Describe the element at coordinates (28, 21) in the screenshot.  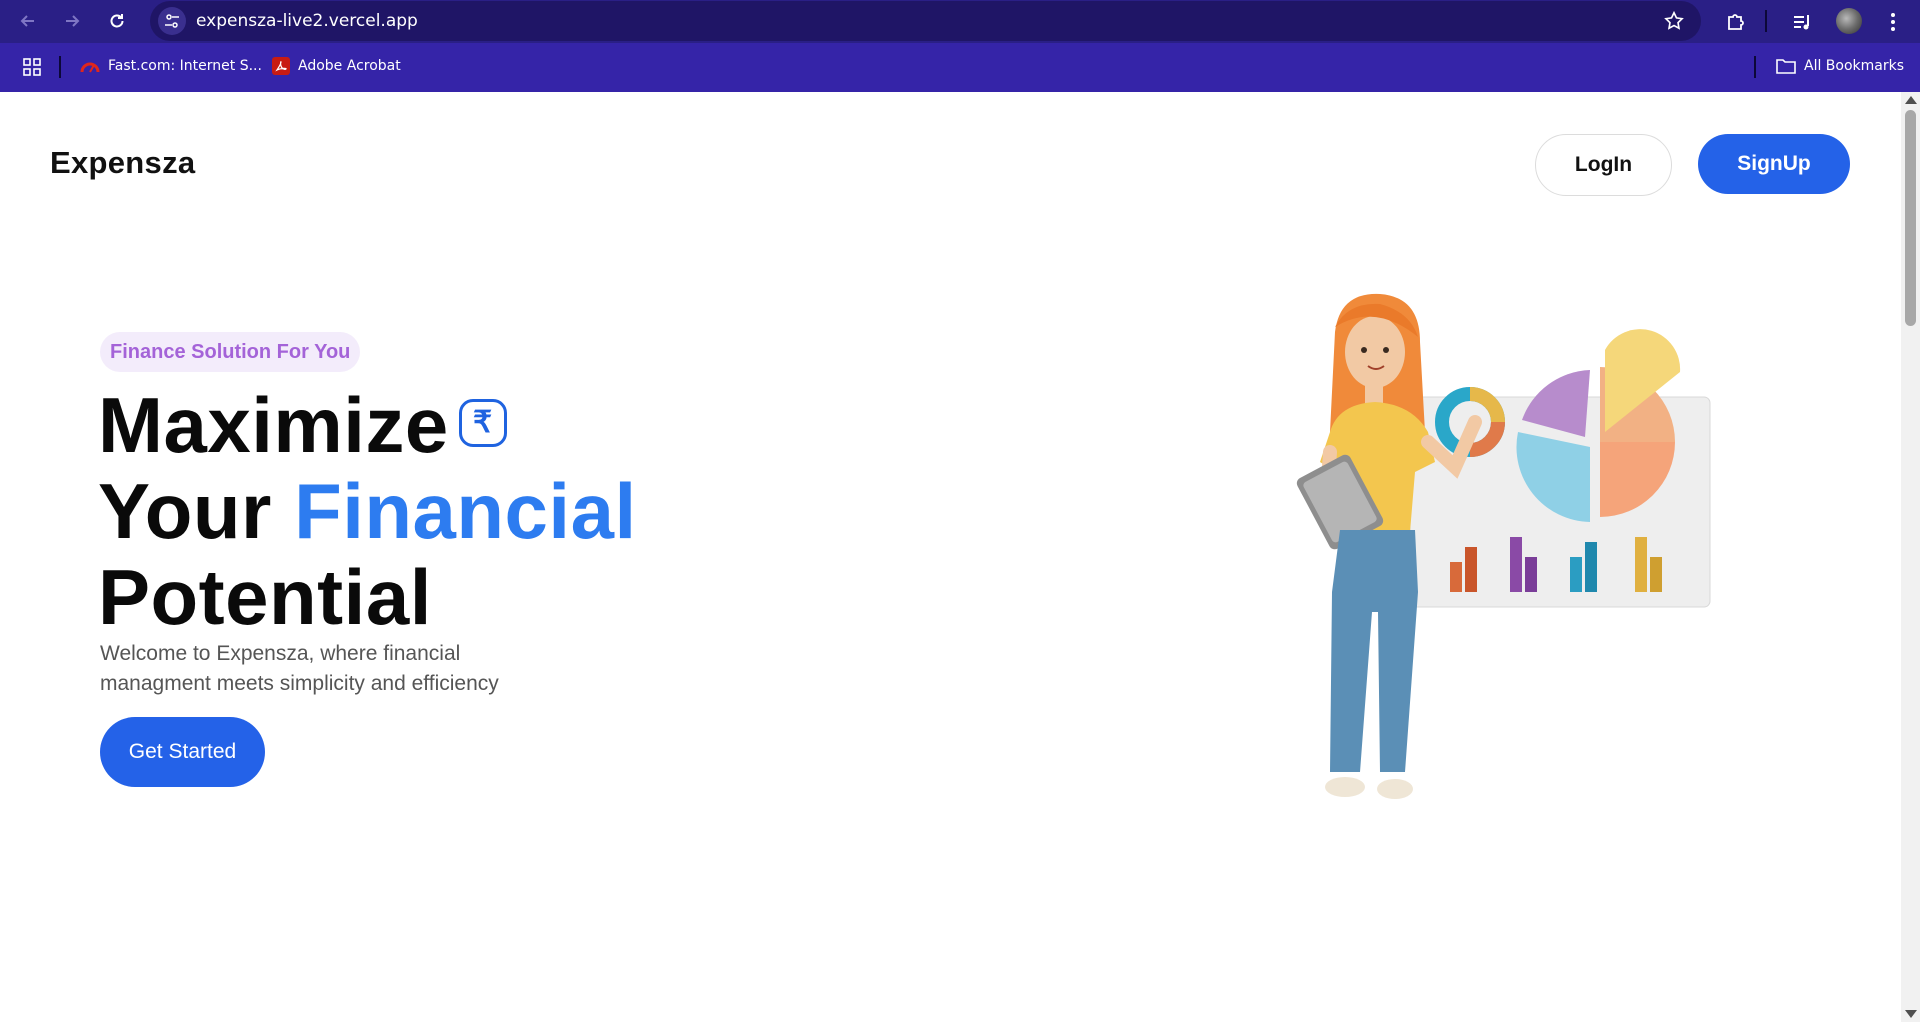
I see `back-button` at that location.